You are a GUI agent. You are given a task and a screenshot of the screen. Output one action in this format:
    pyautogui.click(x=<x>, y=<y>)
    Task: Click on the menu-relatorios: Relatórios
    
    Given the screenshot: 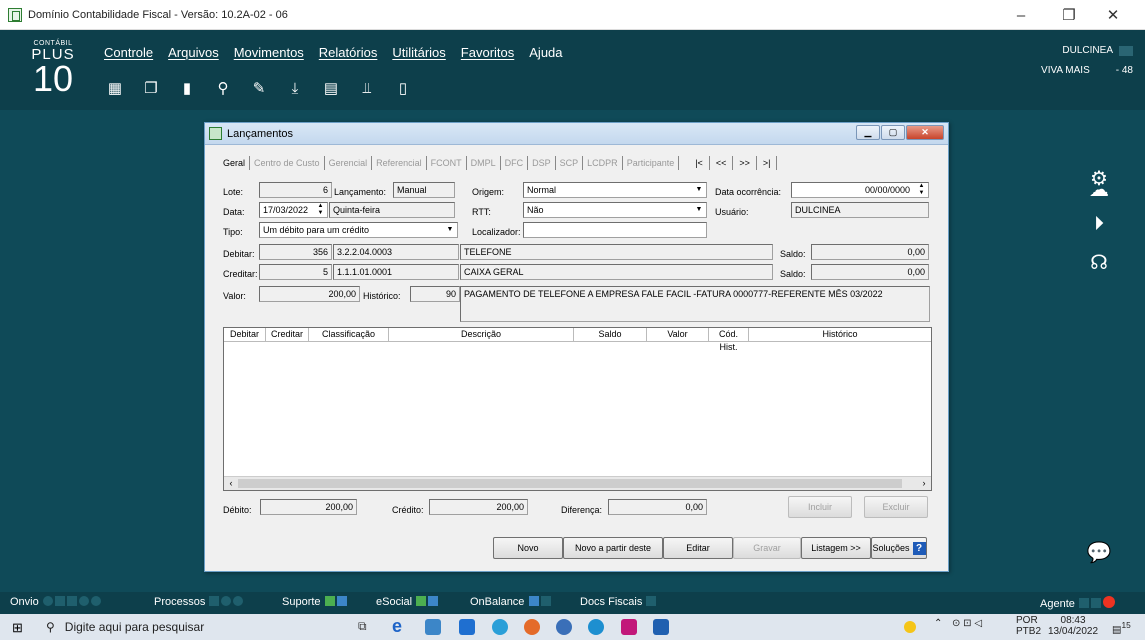 What is the action you would take?
    pyautogui.click(x=348, y=52)
    